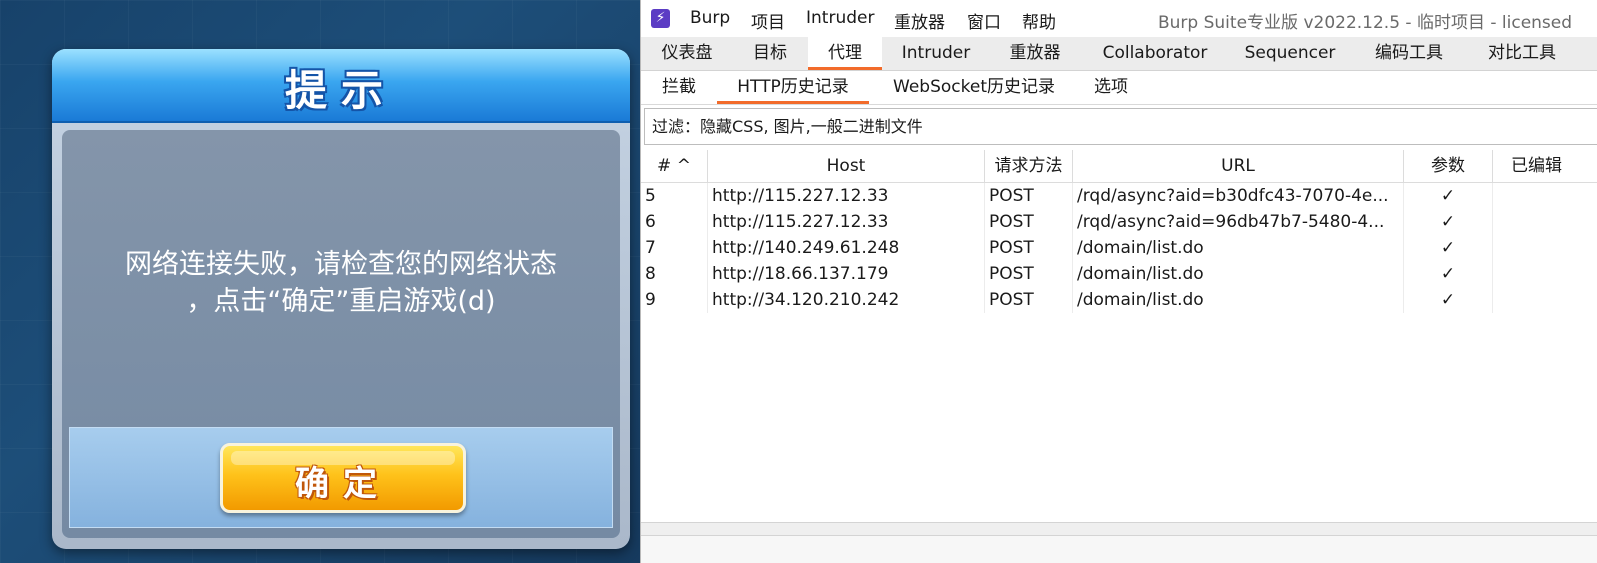  Describe the element at coordinates (974, 87) in the screenshot. I see `tab-websocket-history: WebSocket历史记录` at that location.